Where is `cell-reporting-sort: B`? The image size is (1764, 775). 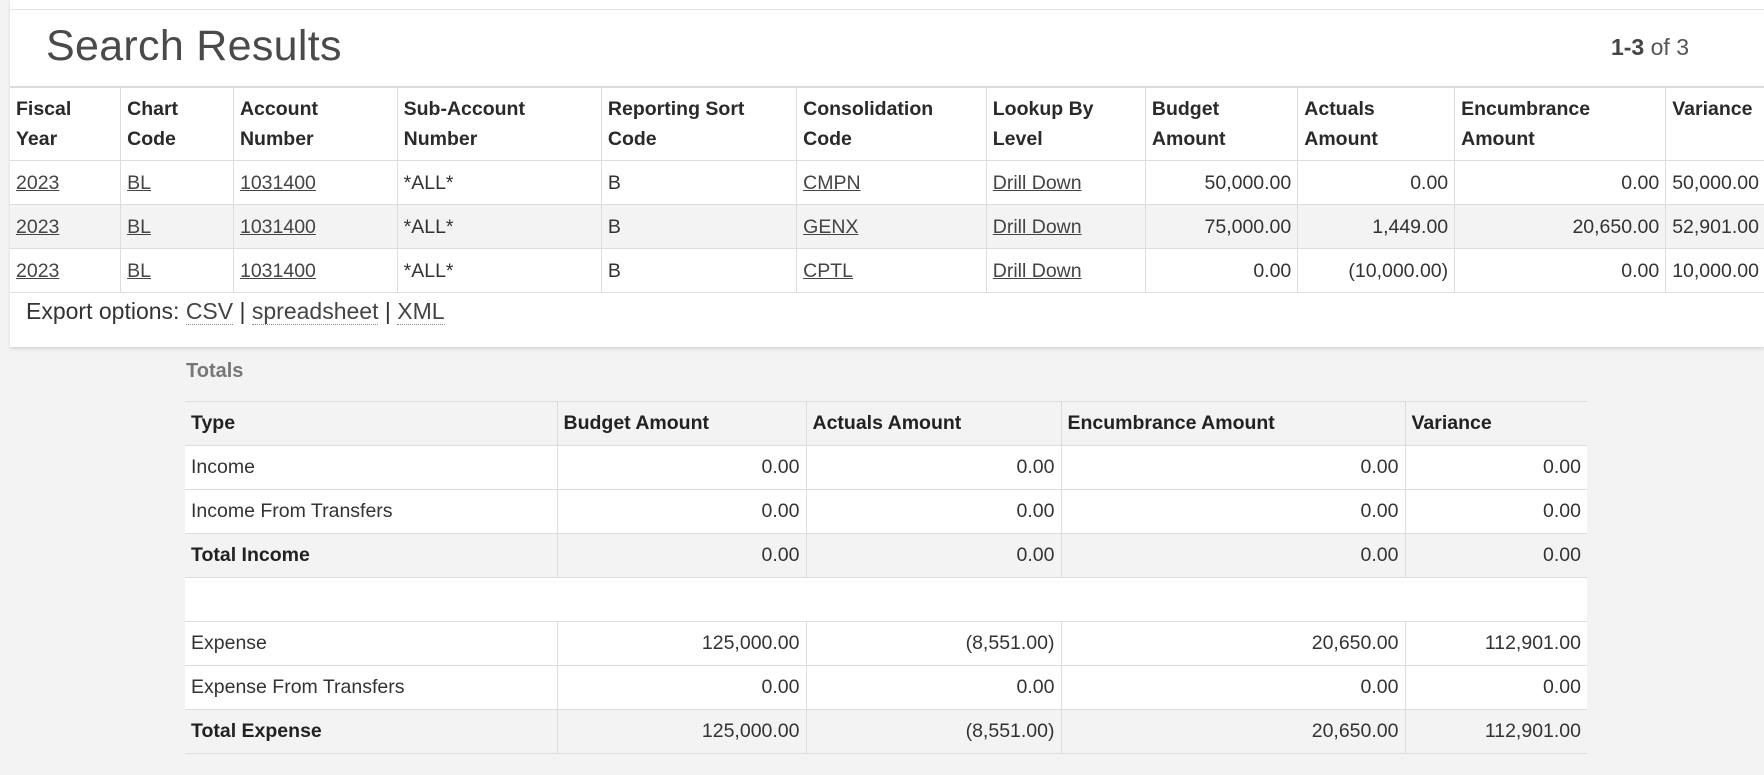
cell-reporting-sort: B is located at coordinates (699, 270).